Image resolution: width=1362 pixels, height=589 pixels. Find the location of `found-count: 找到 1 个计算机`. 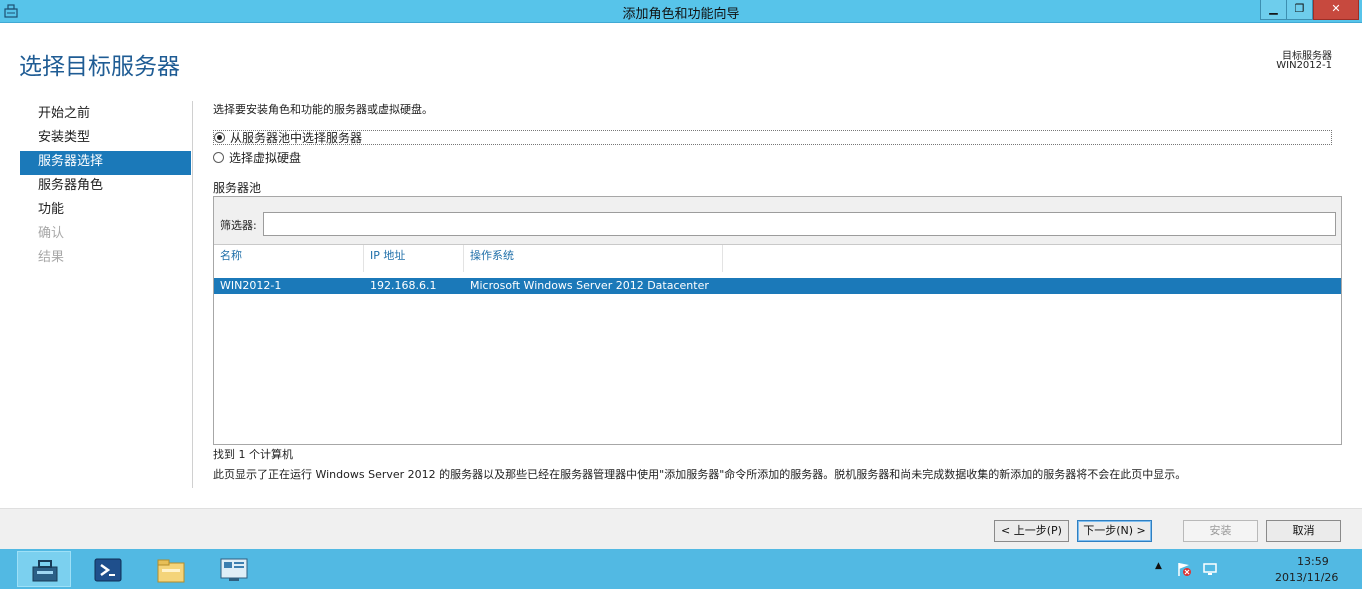

found-count: 找到 1 个计算机 is located at coordinates (253, 454).